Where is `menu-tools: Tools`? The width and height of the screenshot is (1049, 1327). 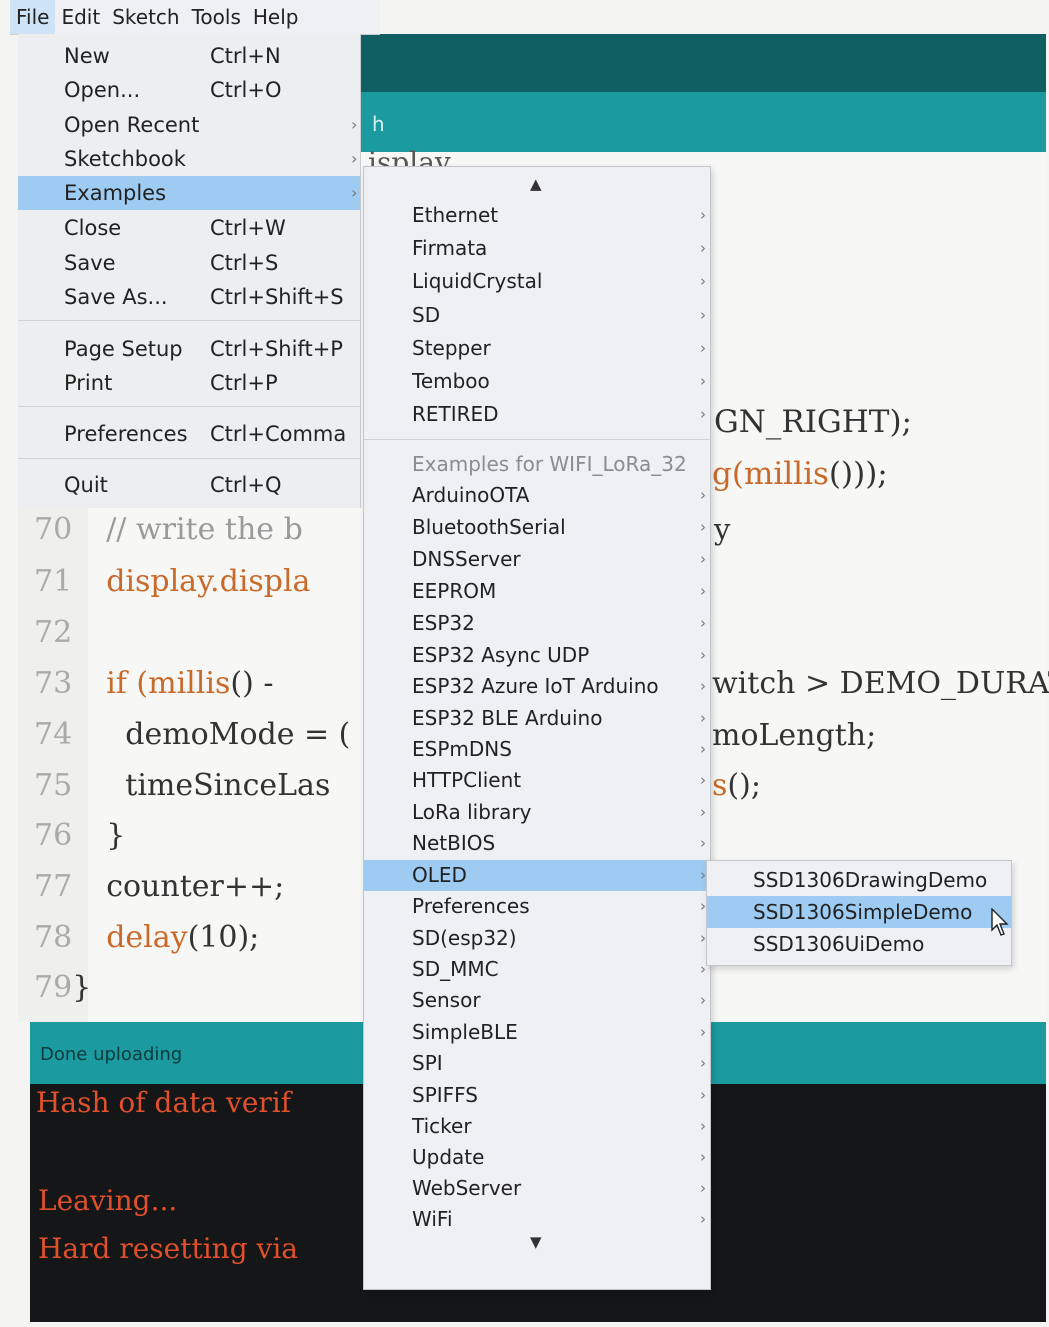
menu-tools: Tools is located at coordinates (216, 17).